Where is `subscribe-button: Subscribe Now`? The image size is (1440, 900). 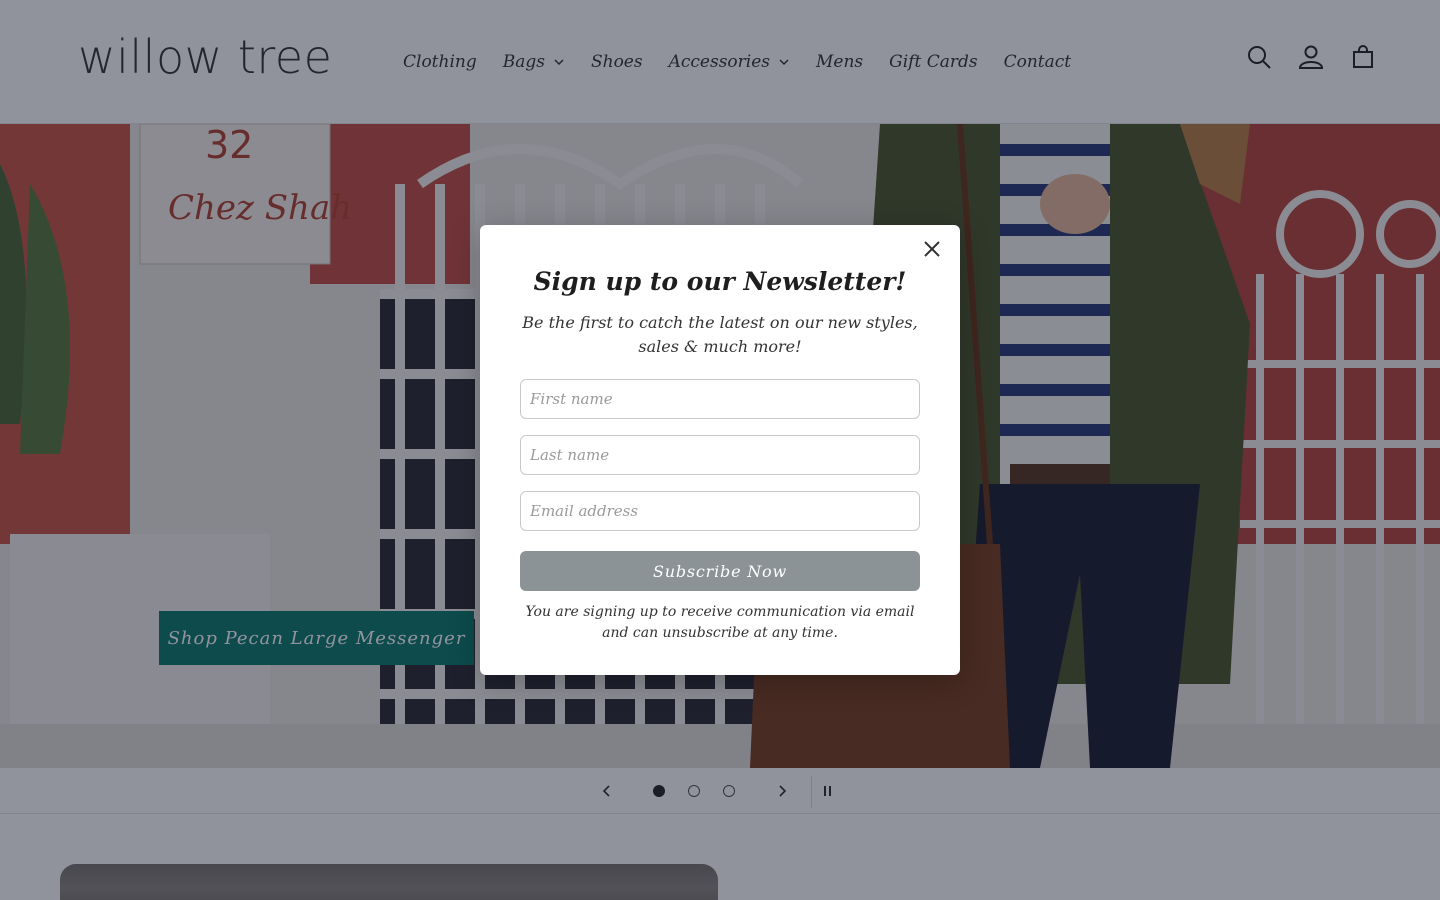
subscribe-button: Subscribe Now is located at coordinates (720, 571).